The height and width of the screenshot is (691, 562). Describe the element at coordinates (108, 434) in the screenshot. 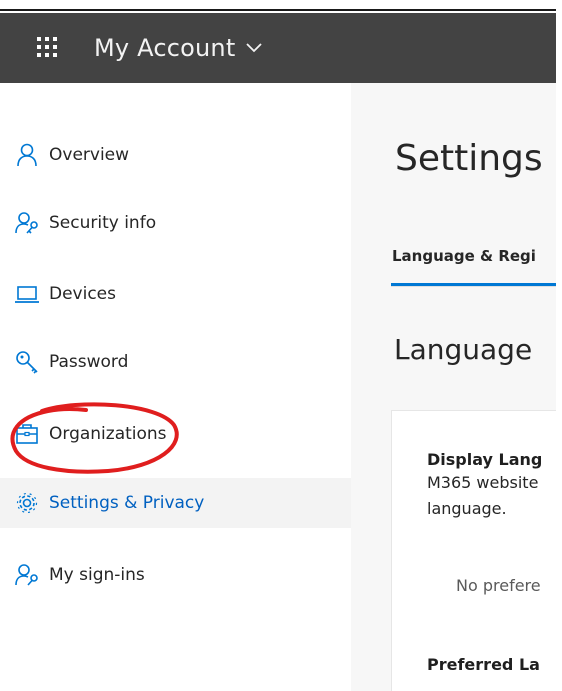

I see `sidebar-item-label: Organizations` at that location.